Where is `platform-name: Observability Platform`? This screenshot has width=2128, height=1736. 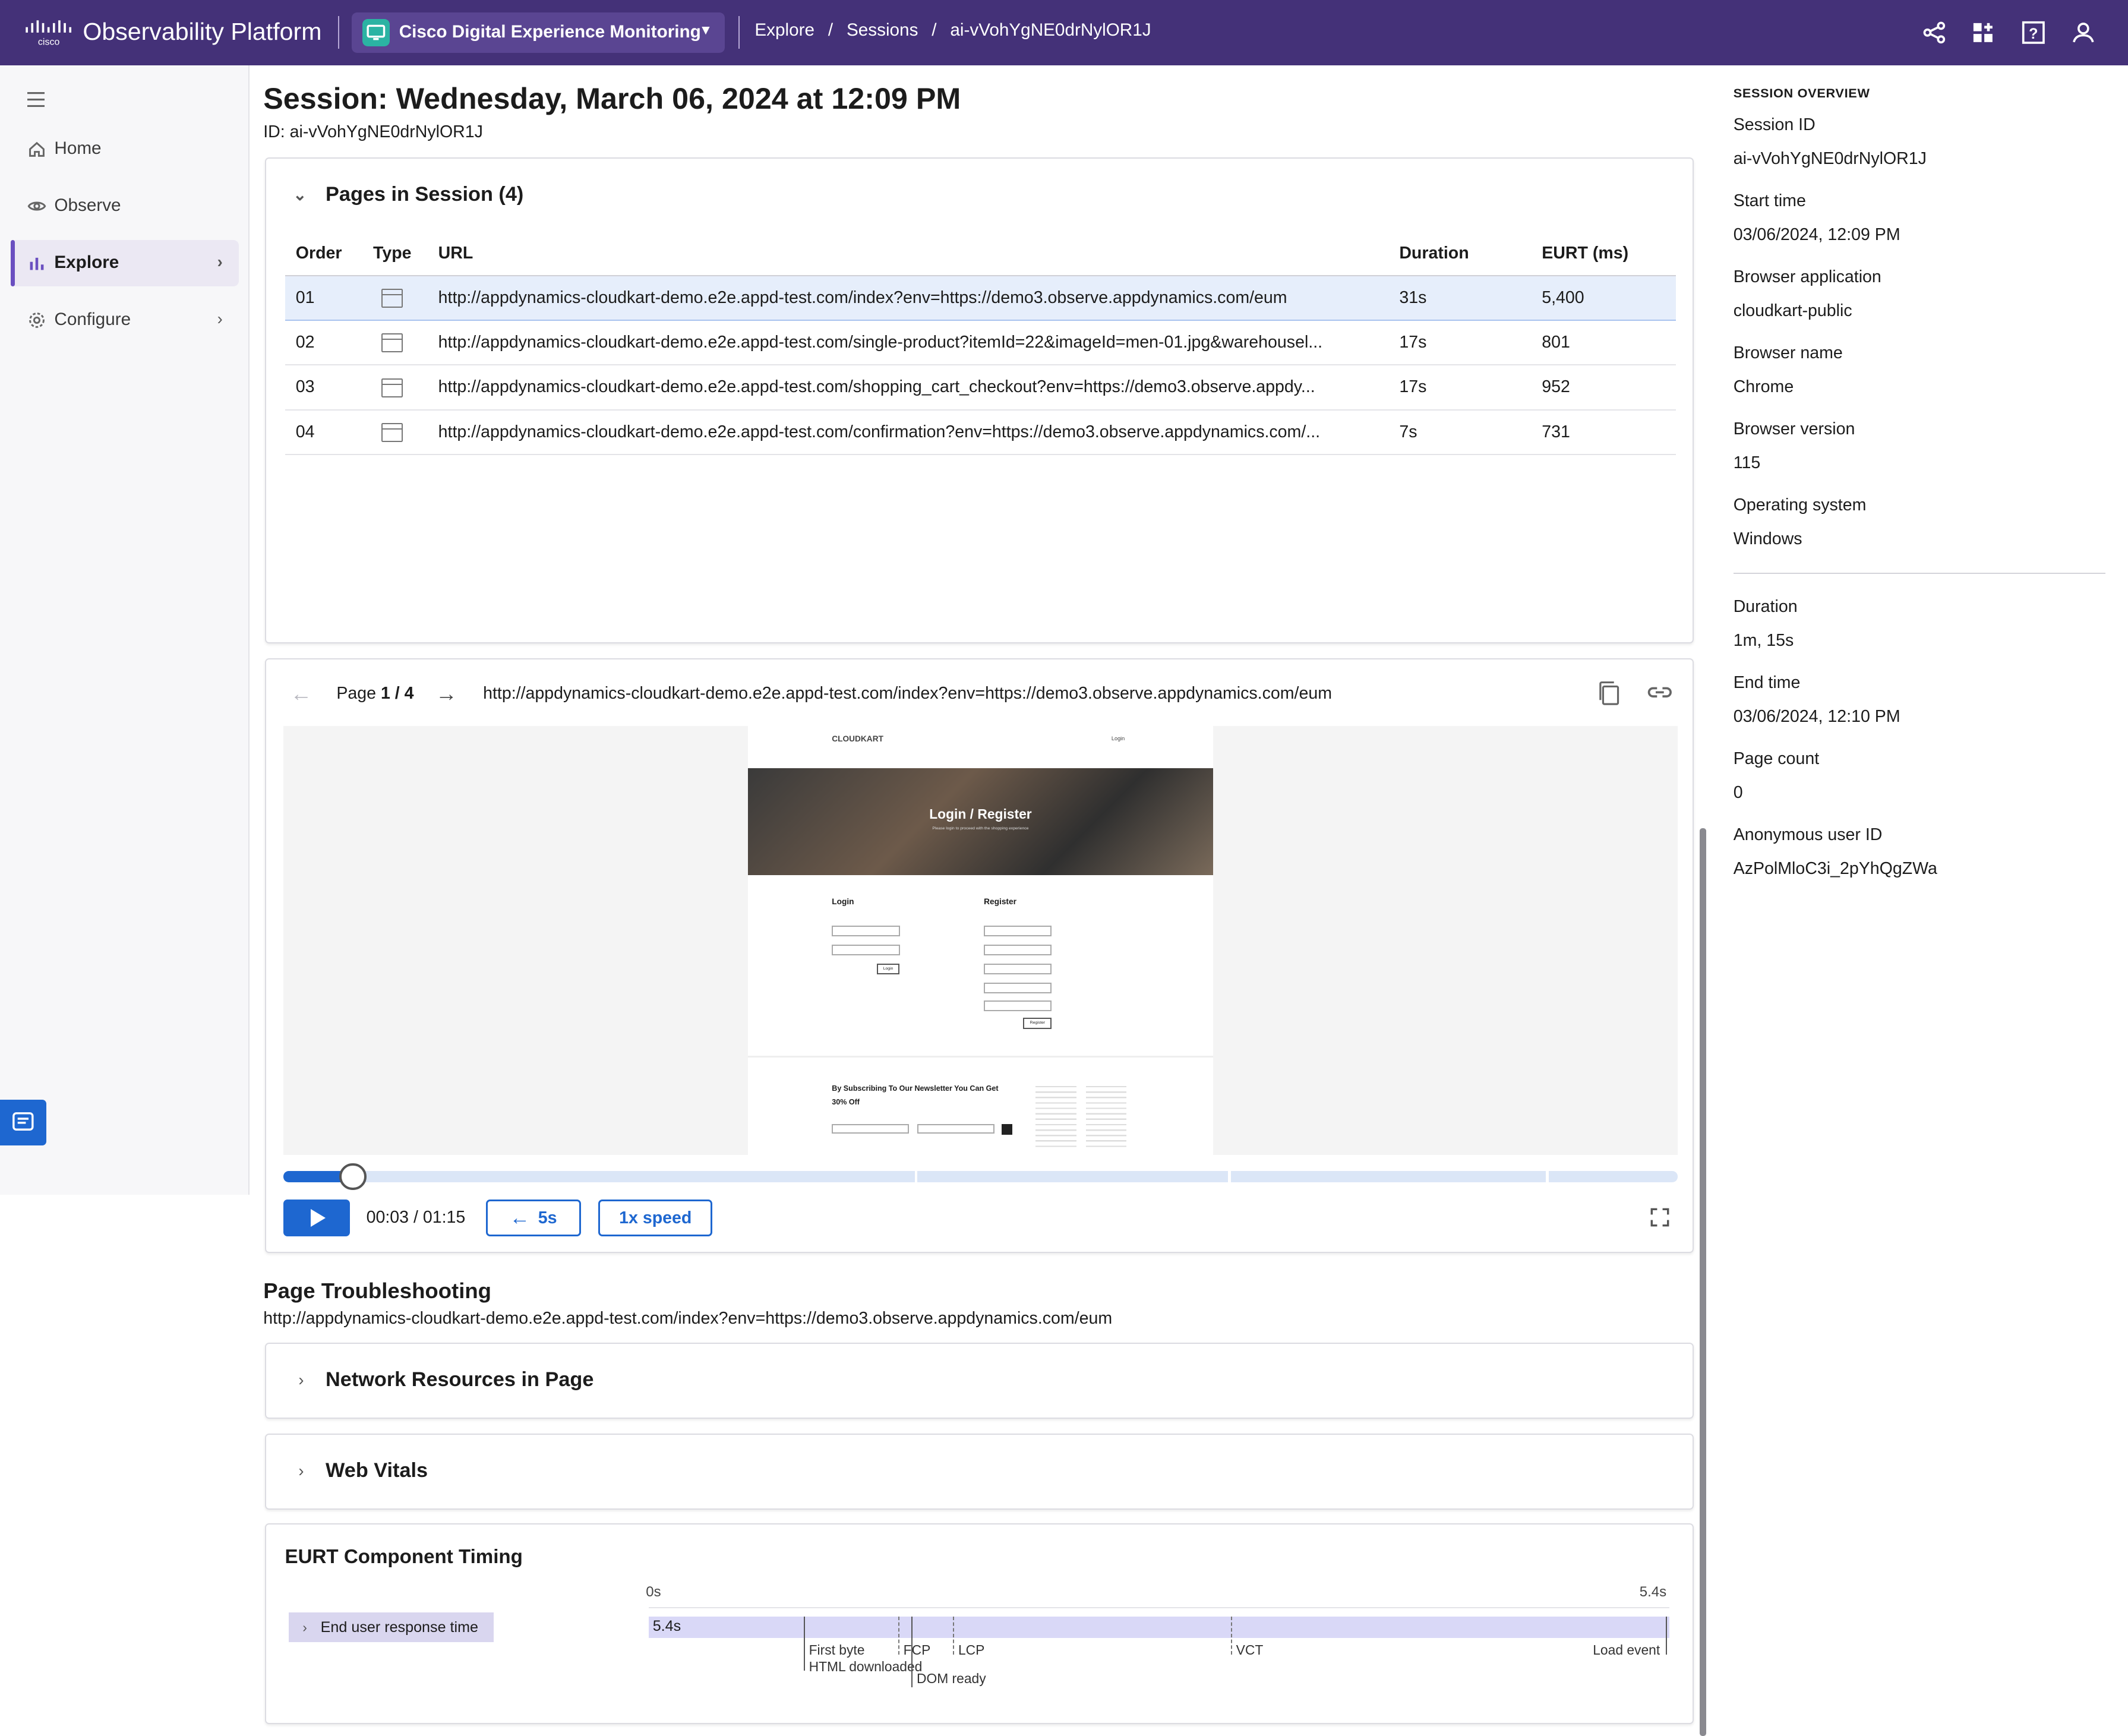
platform-name: Observability Platform is located at coordinates (202, 32).